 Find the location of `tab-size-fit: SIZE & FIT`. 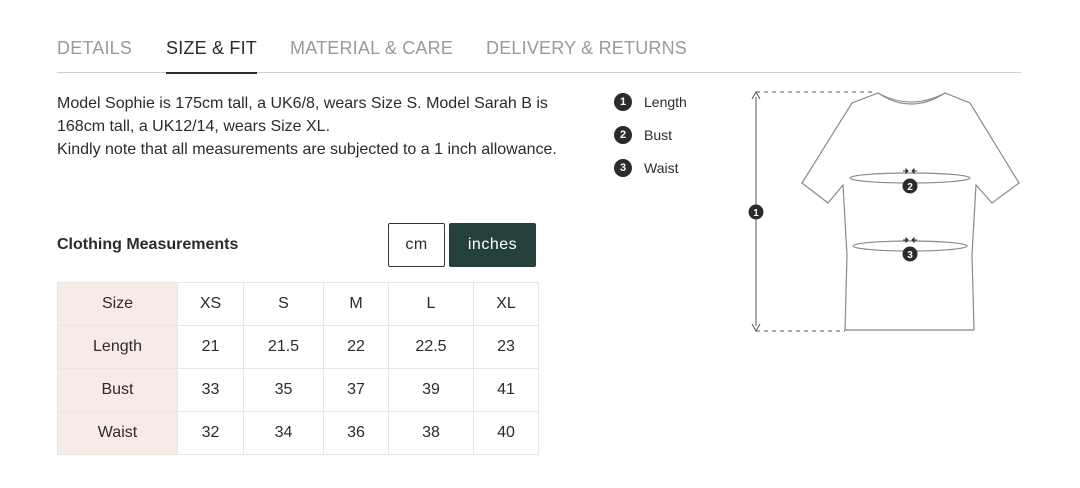

tab-size-fit: SIZE & FIT is located at coordinates (212, 56).